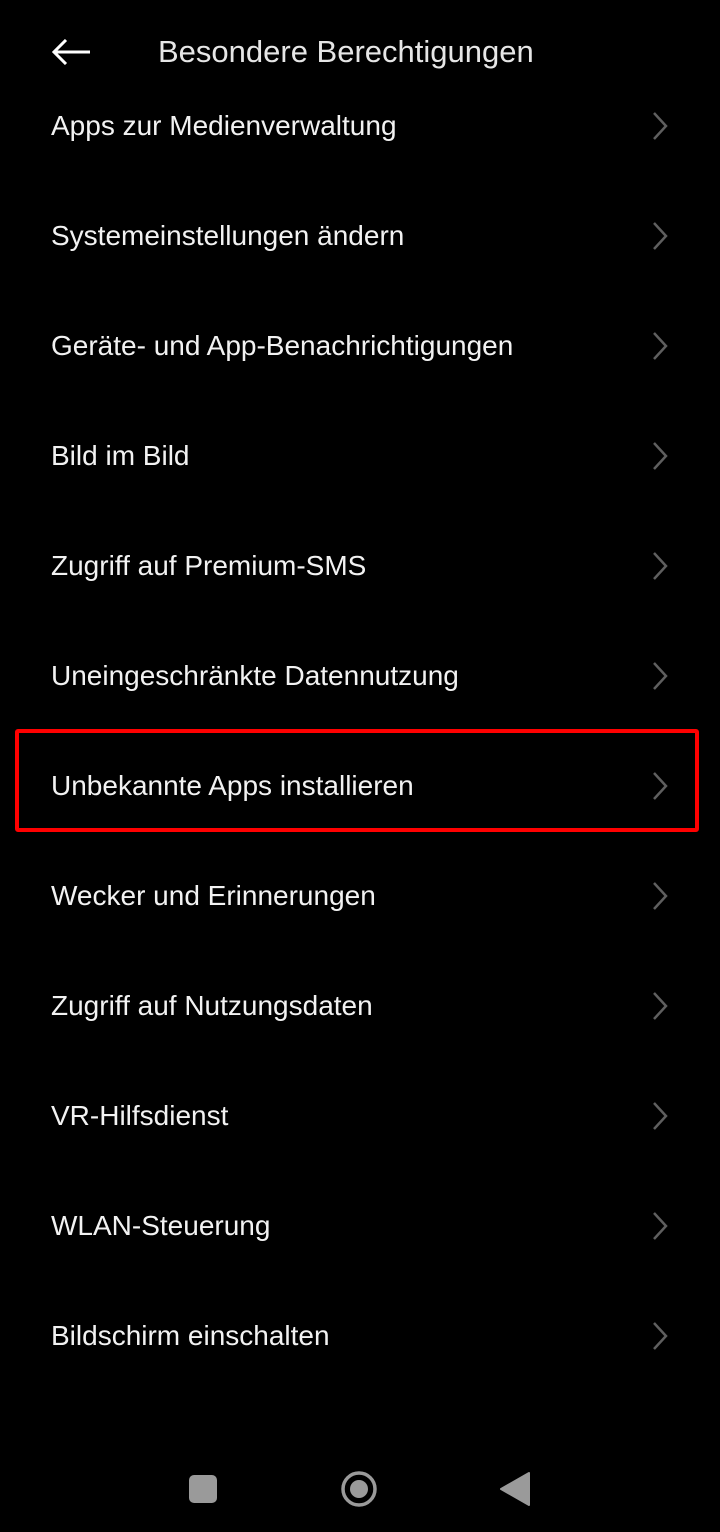  I want to click on list-item-label: Systemeinstellungen ändern, so click(228, 235).